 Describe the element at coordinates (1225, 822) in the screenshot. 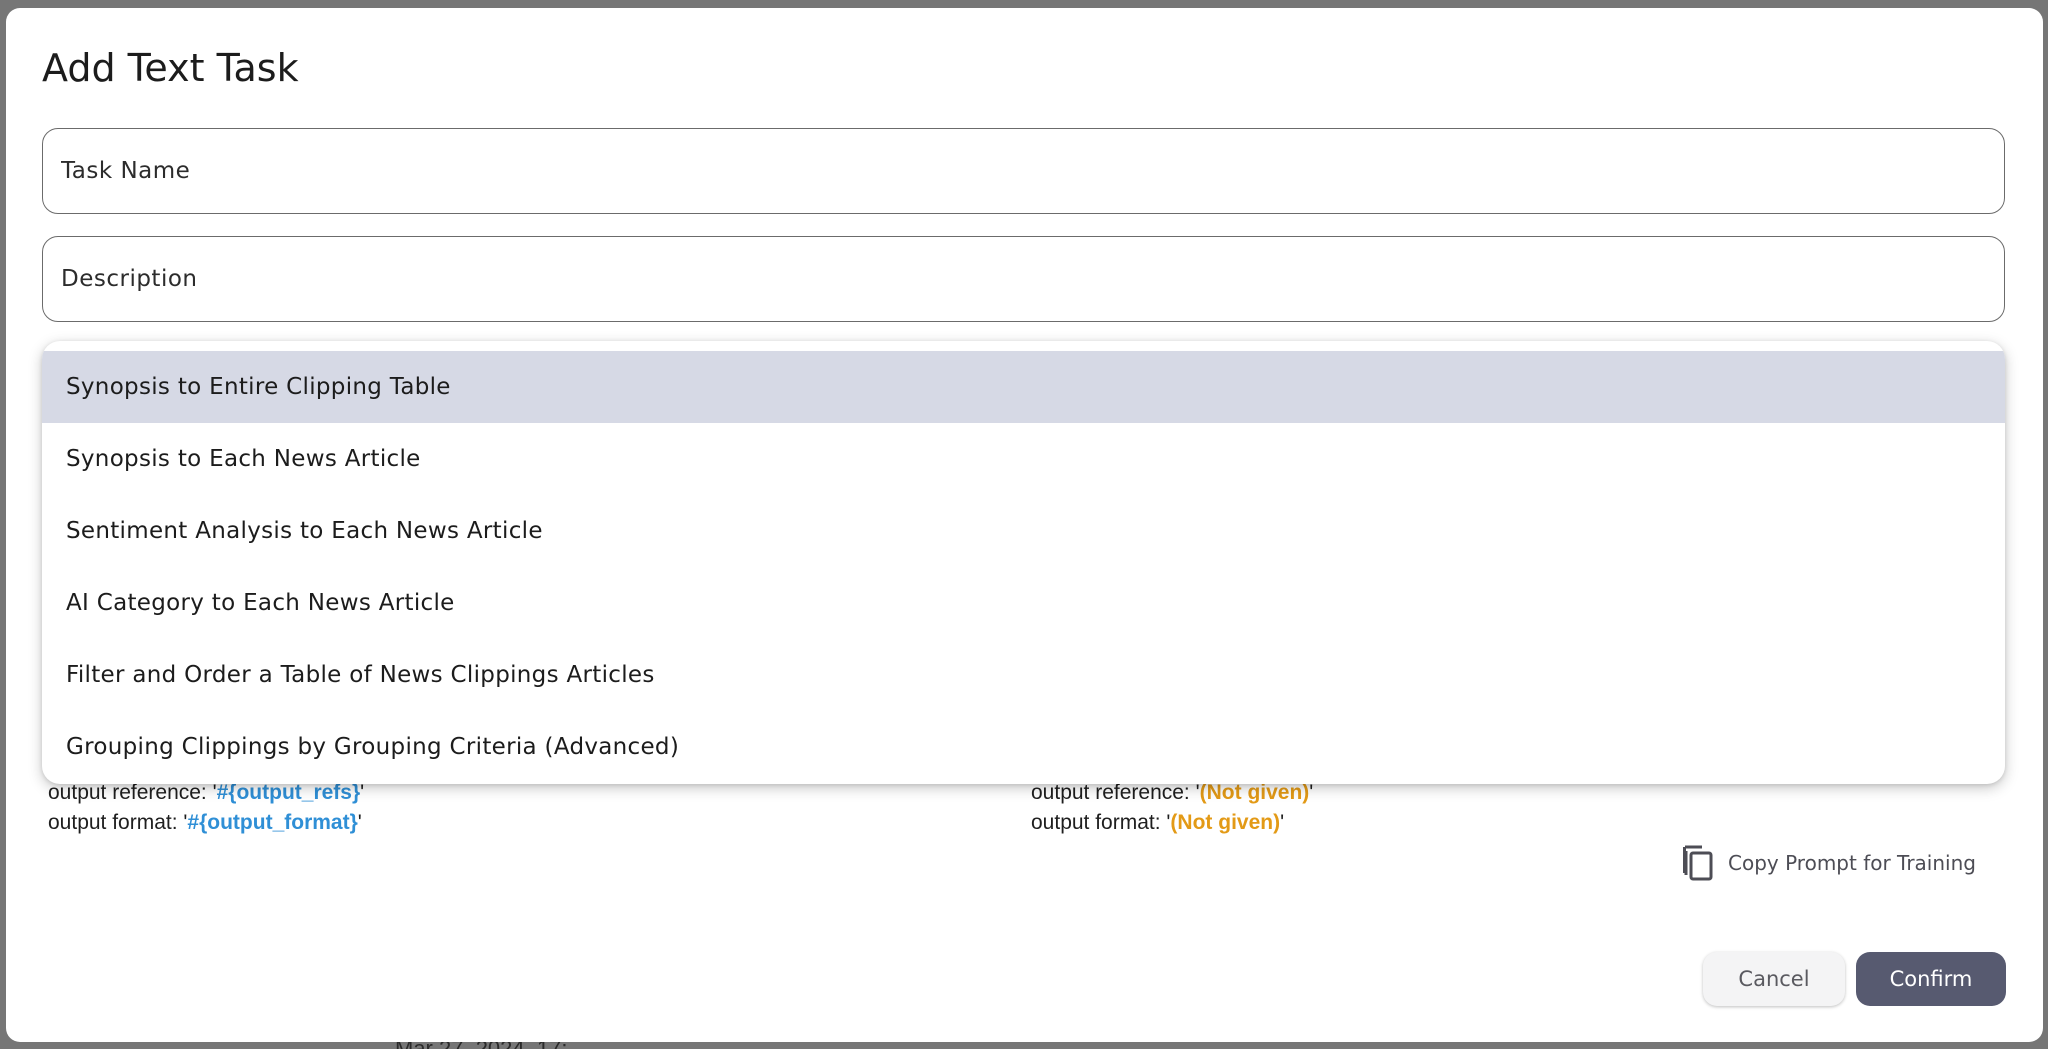

I see `output-format-value: (Not given)` at that location.